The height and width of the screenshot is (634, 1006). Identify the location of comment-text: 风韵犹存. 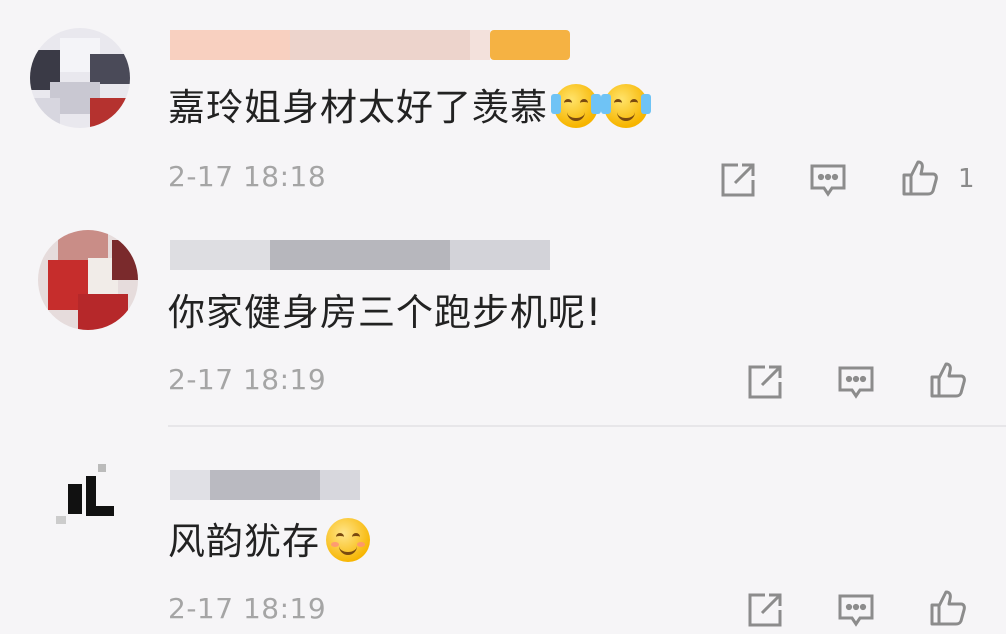
(269, 541).